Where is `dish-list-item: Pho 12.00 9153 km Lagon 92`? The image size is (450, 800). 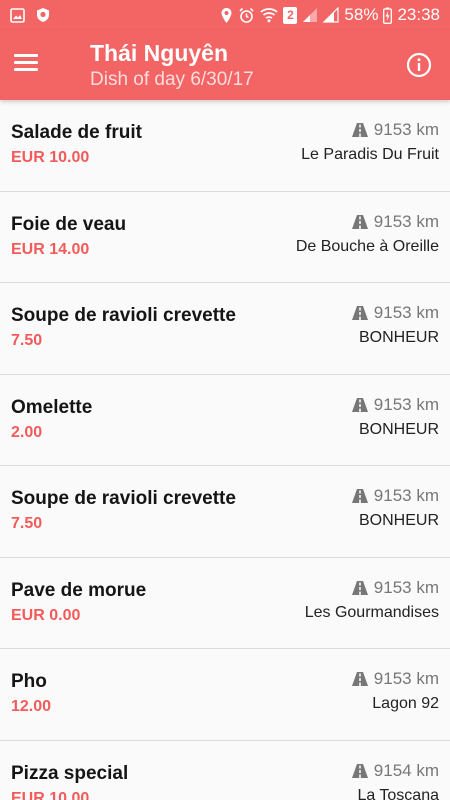 dish-list-item: Pho 12.00 9153 km Lagon 92 is located at coordinates (225, 695).